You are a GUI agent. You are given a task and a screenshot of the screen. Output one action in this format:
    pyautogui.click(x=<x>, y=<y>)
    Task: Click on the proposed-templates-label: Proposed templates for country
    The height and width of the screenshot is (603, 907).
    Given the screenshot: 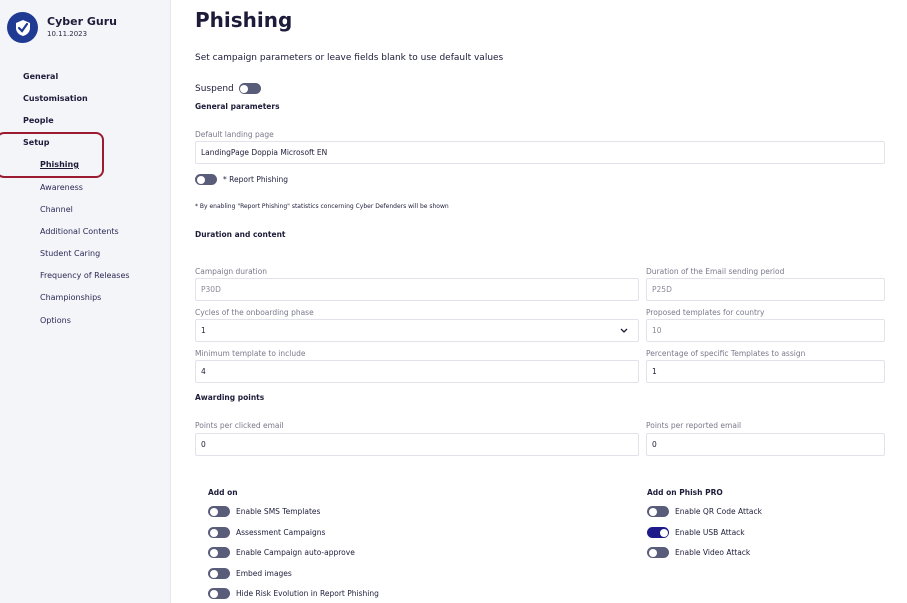 What is the action you would take?
    pyautogui.click(x=705, y=312)
    